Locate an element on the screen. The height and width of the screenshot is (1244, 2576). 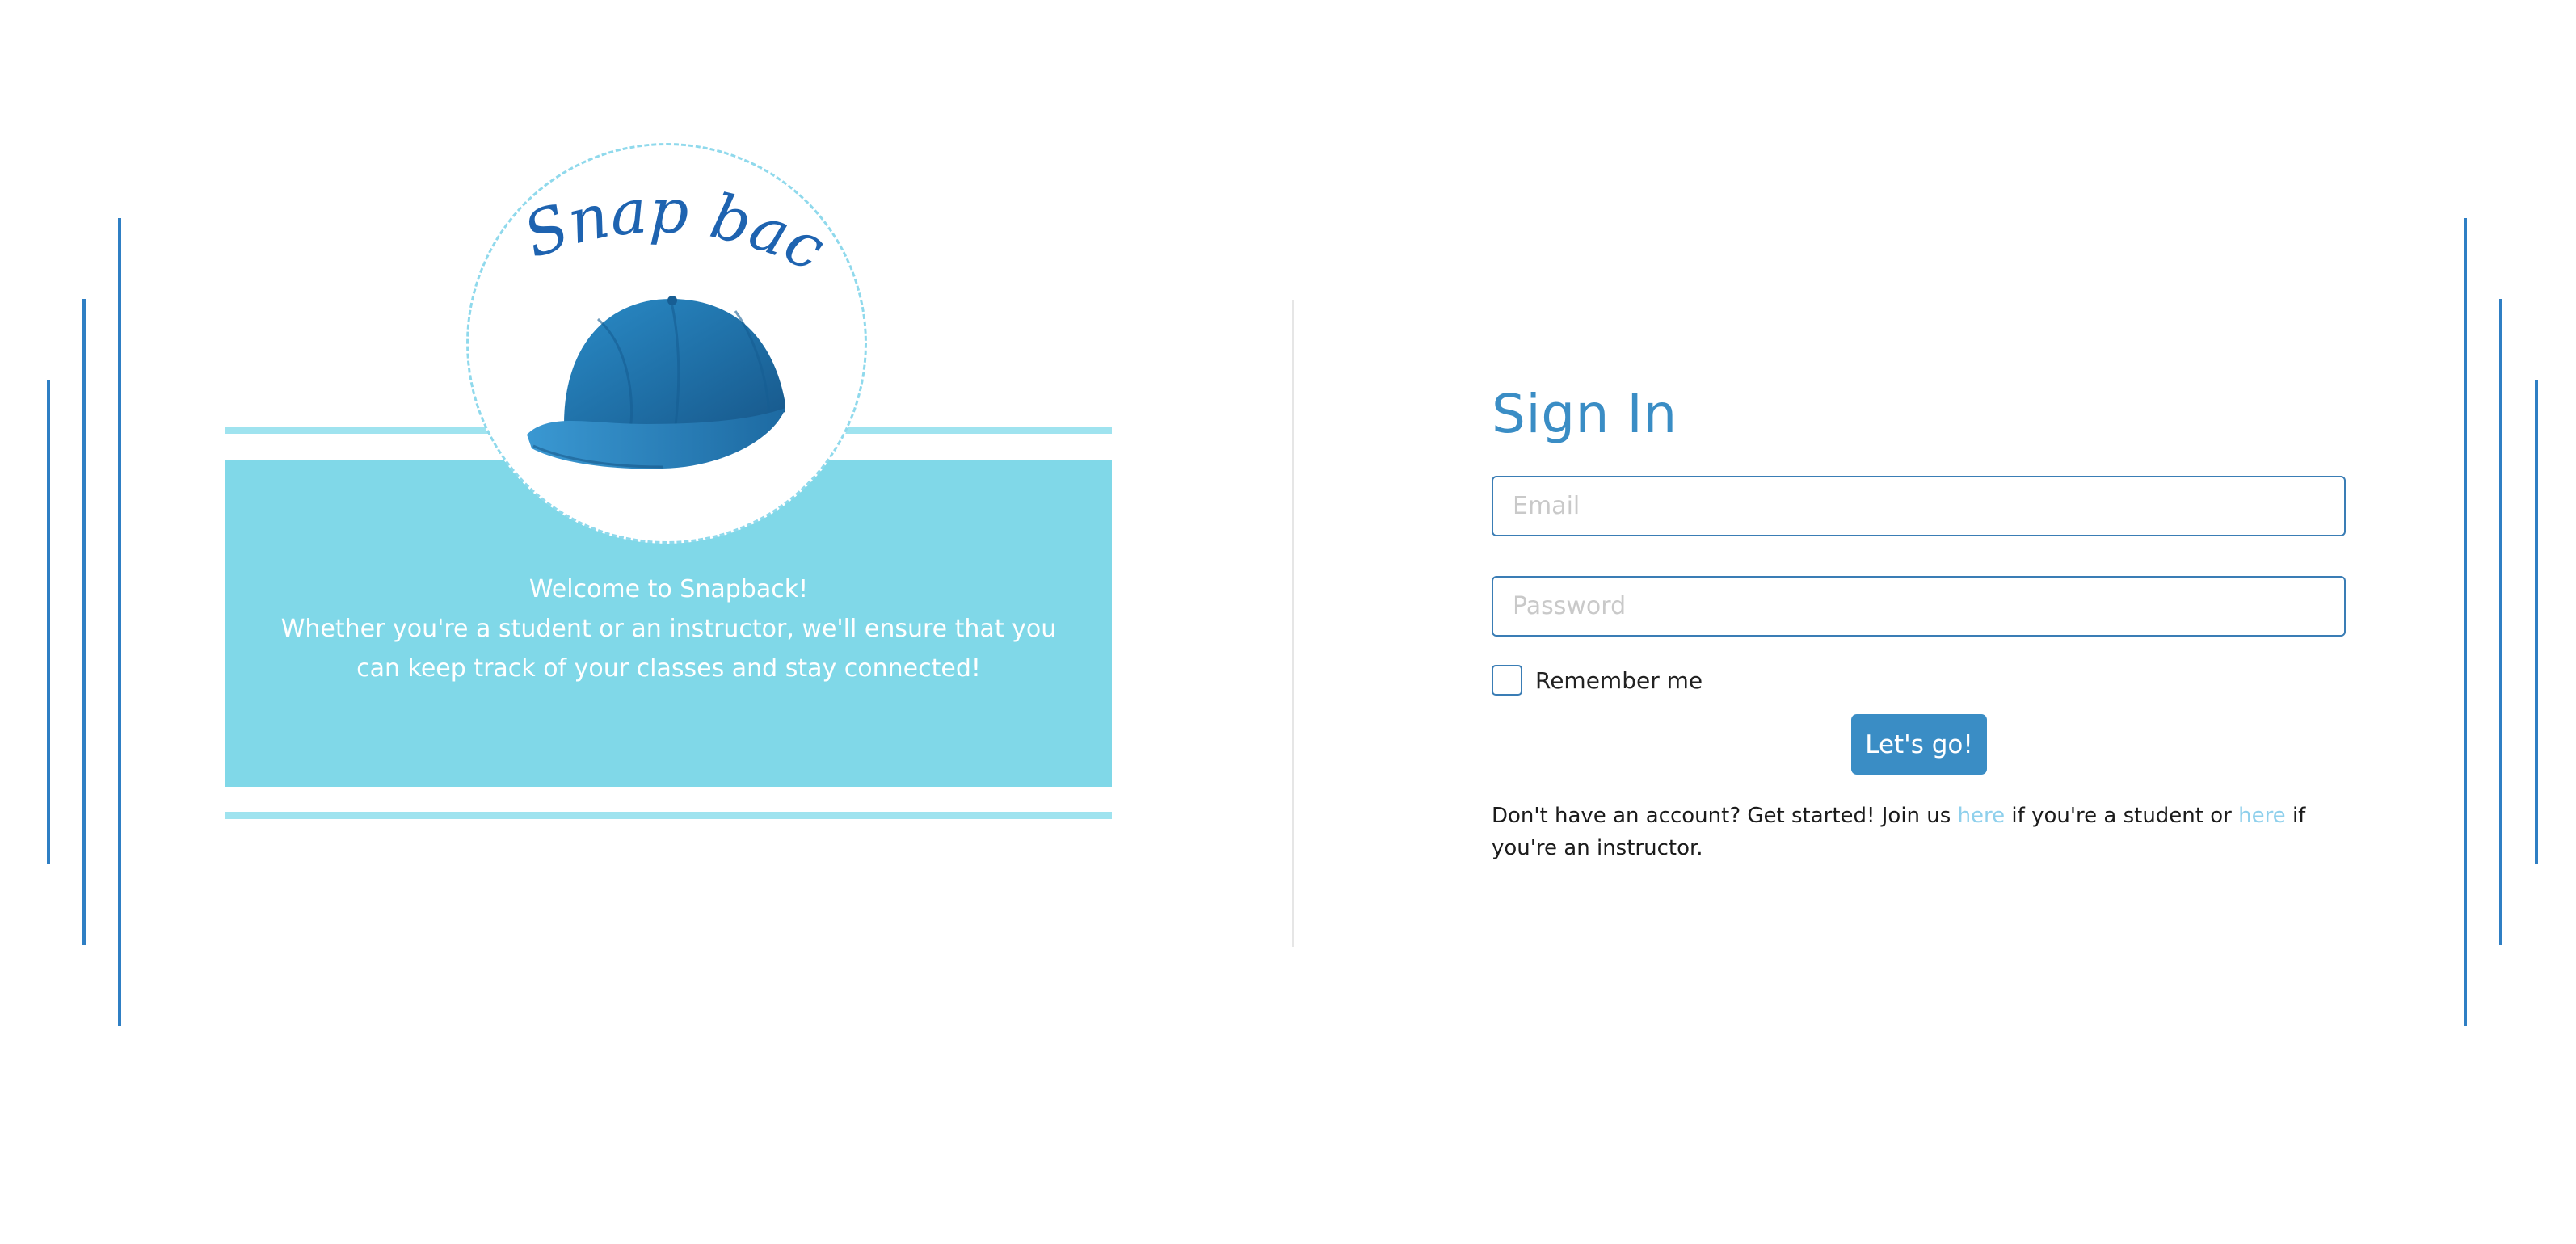
student-signup-link: here is located at coordinates (1982, 816).